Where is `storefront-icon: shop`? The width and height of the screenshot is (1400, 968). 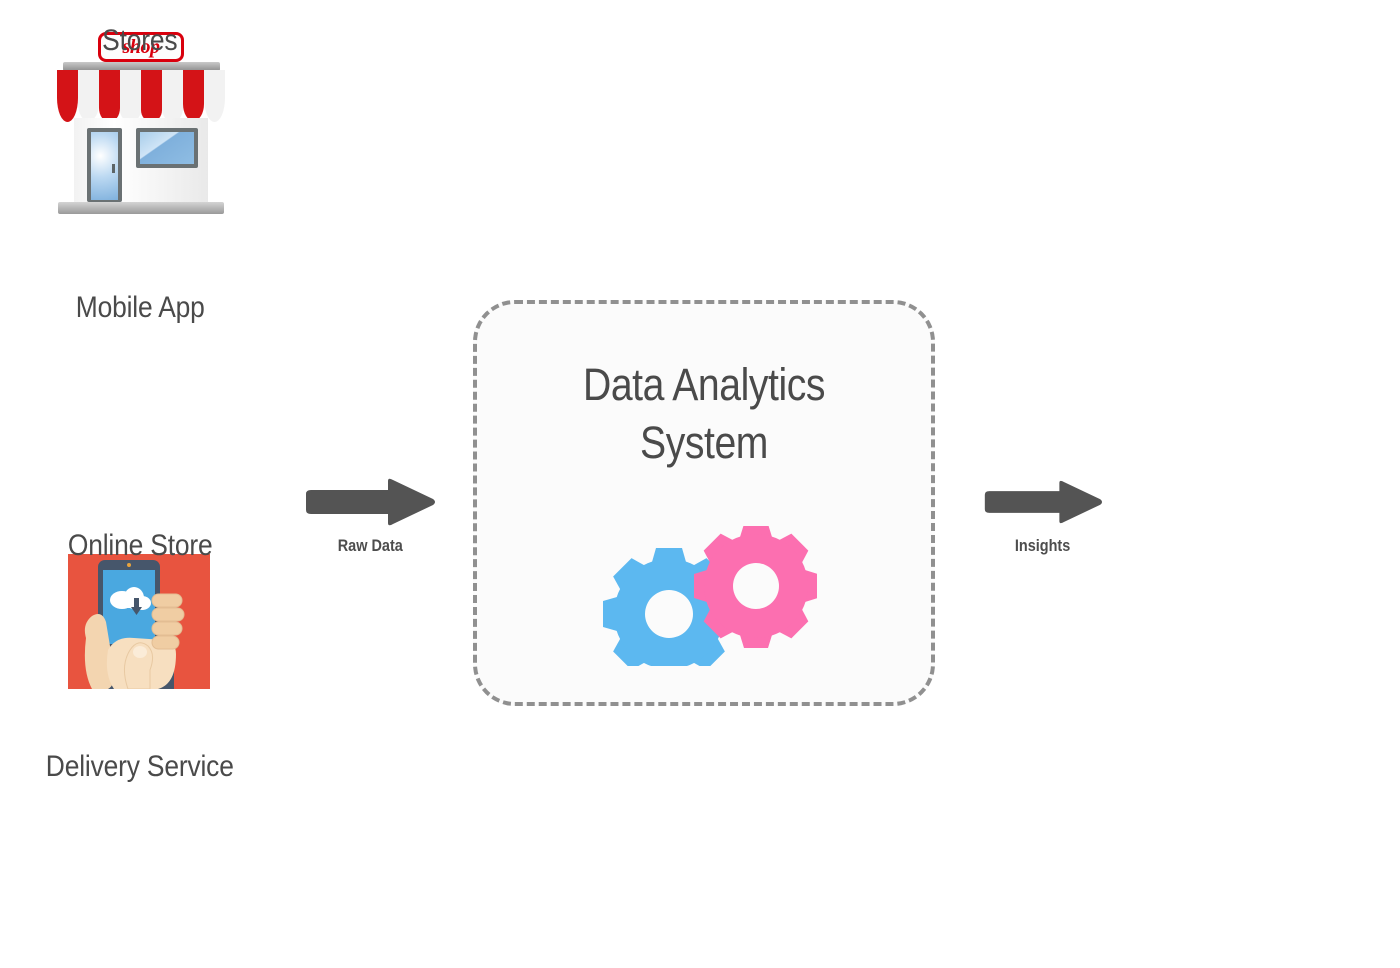 storefront-icon: shop is located at coordinates (140, 127).